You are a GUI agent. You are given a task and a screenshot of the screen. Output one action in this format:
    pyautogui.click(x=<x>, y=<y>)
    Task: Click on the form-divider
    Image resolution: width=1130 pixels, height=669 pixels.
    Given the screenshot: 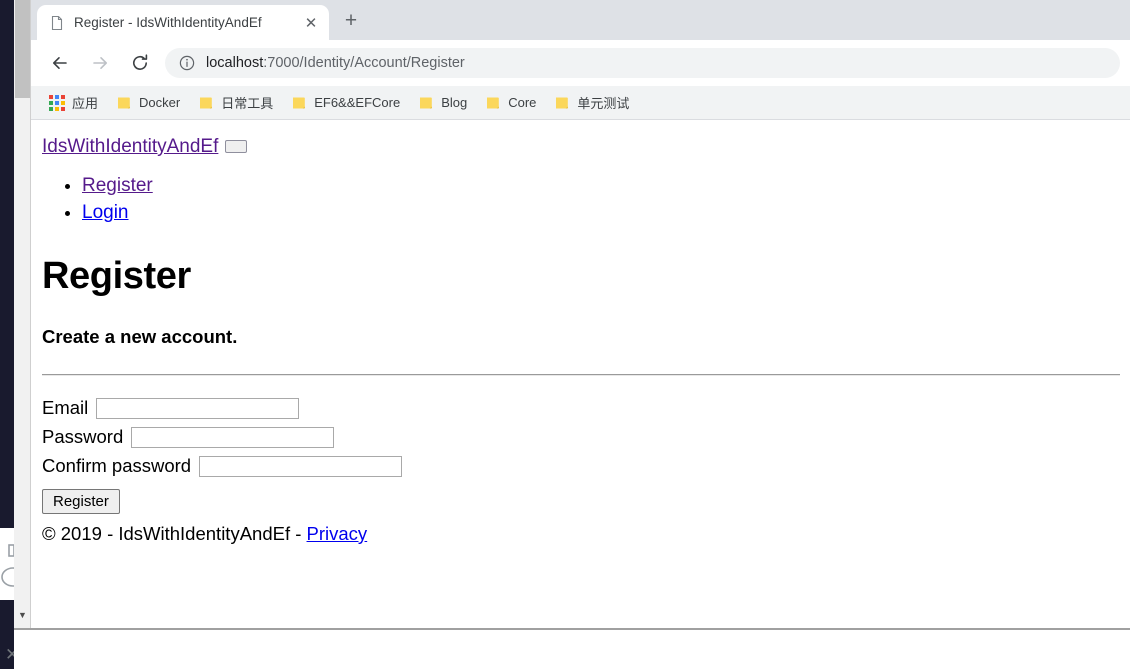 What is the action you would take?
    pyautogui.click(x=581, y=374)
    